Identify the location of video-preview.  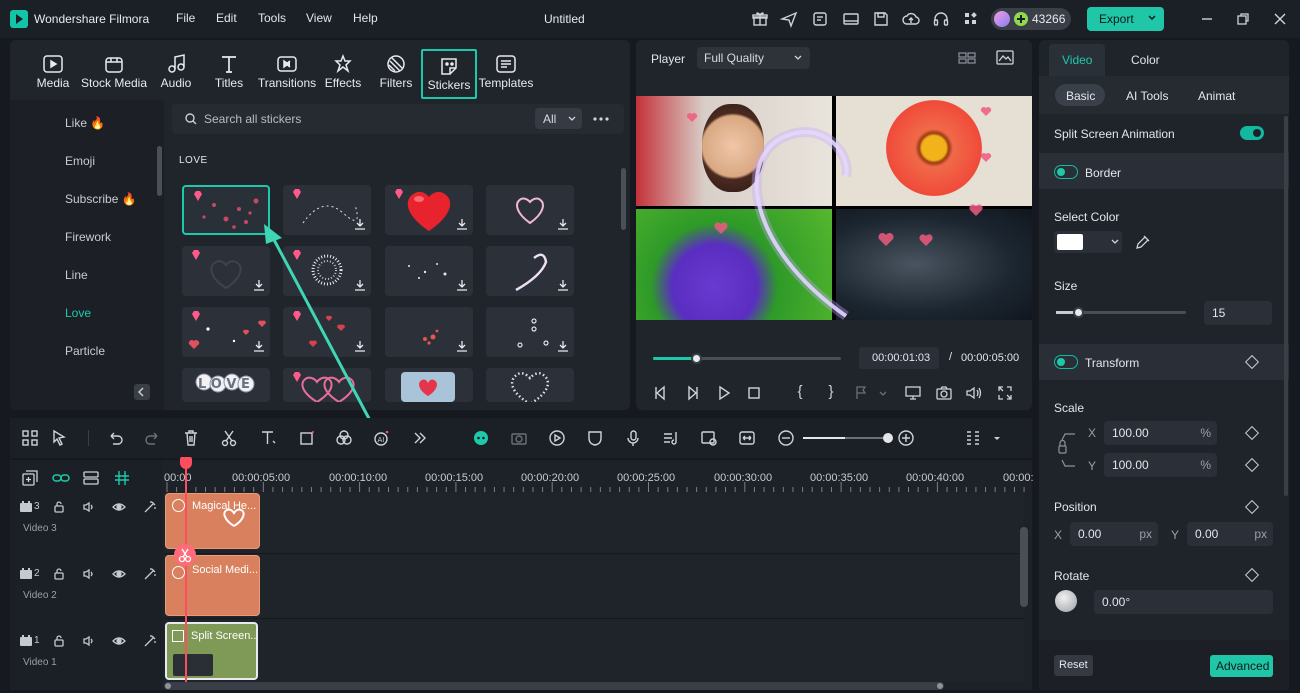
(834, 208).